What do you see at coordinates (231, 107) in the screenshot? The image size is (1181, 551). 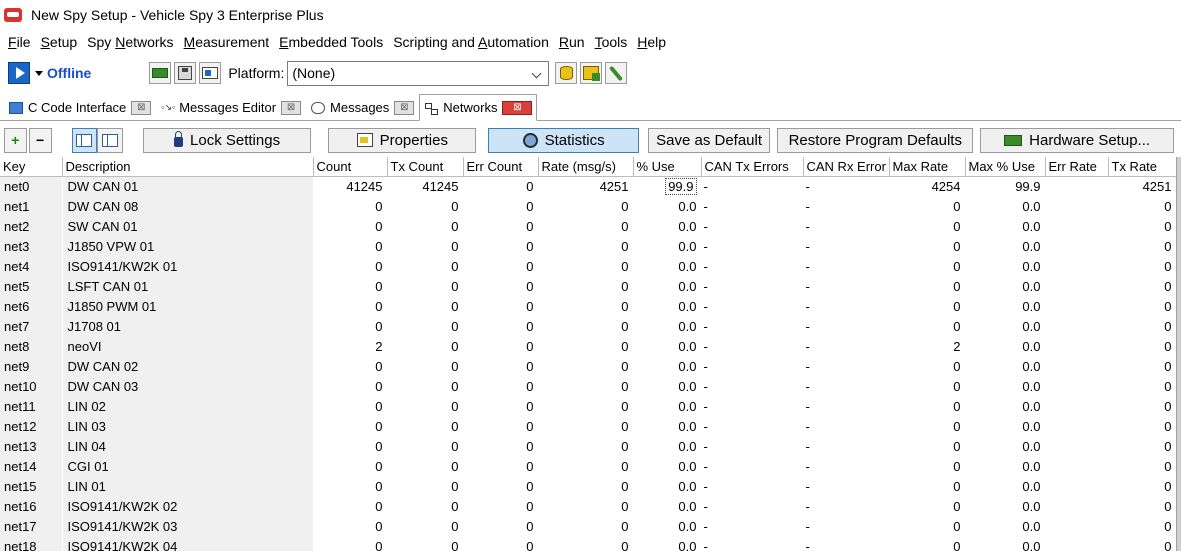 I see `tab-messages-editor: ▫↘▫ Messages Editor ⊠` at bounding box center [231, 107].